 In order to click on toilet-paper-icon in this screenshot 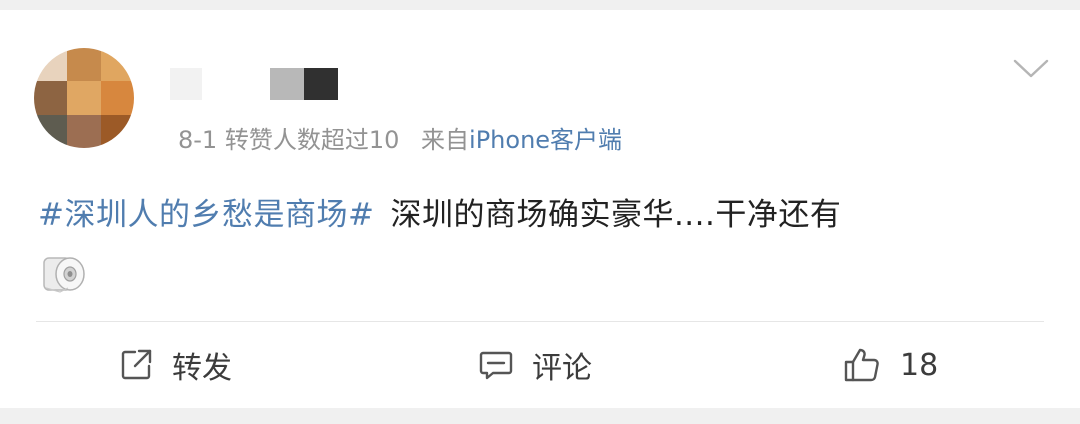, I will do `click(64, 275)`.